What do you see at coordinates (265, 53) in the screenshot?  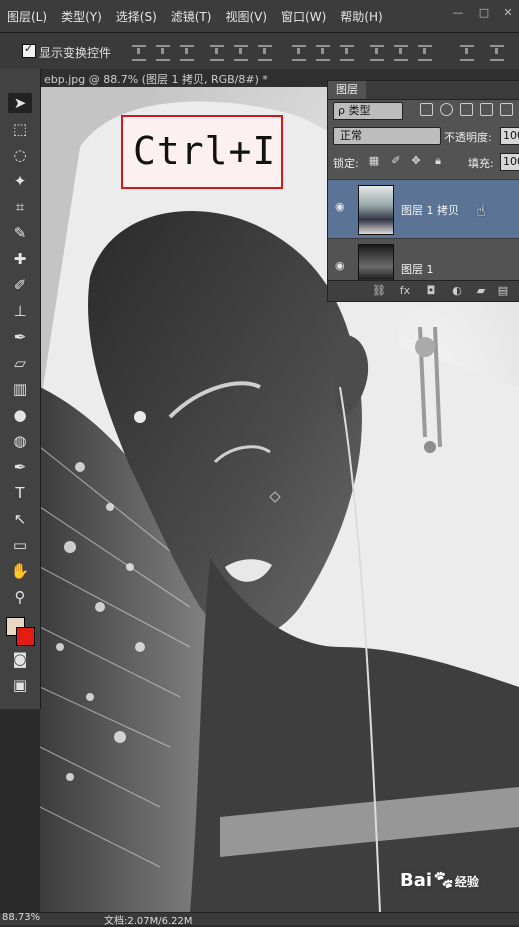 I see `align-right-icon` at bounding box center [265, 53].